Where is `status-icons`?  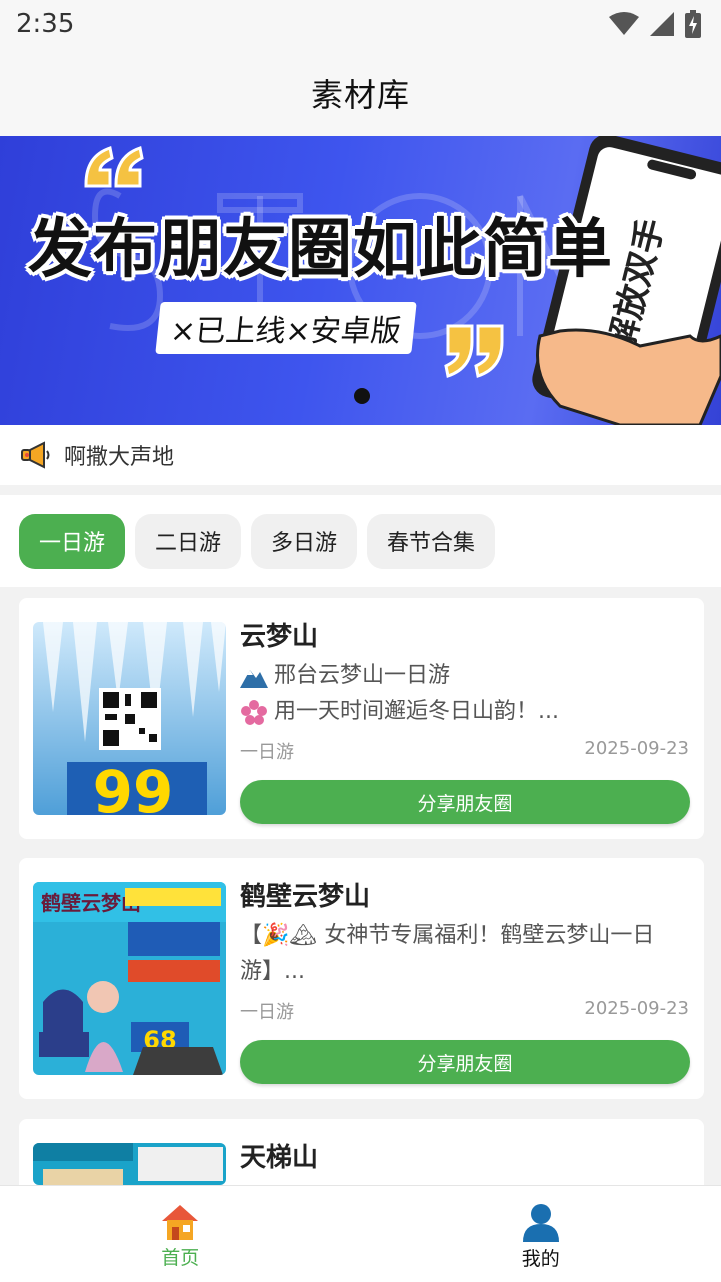
status-icons is located at coordinates (655, 24).